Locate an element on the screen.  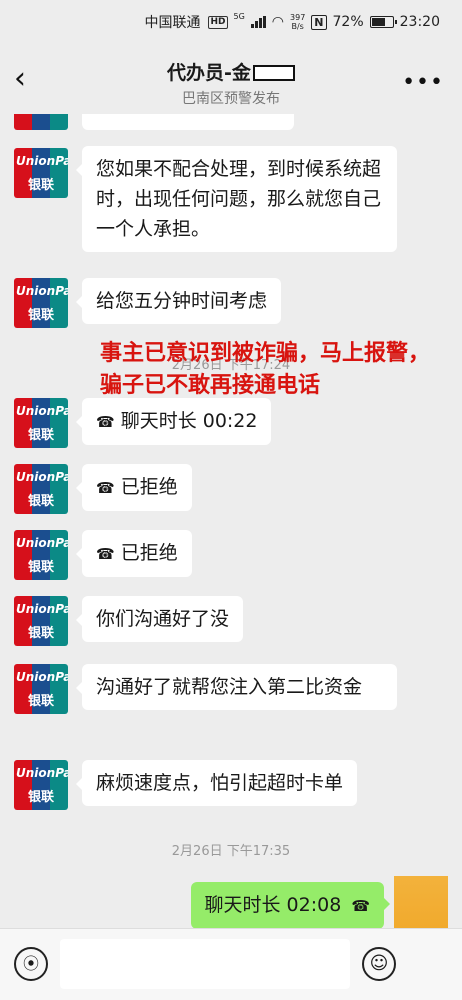
status-bar: 中国联通 HD 5G ◠ 397 B/s N 72% 23:20 is located at coordinates (231, 22).